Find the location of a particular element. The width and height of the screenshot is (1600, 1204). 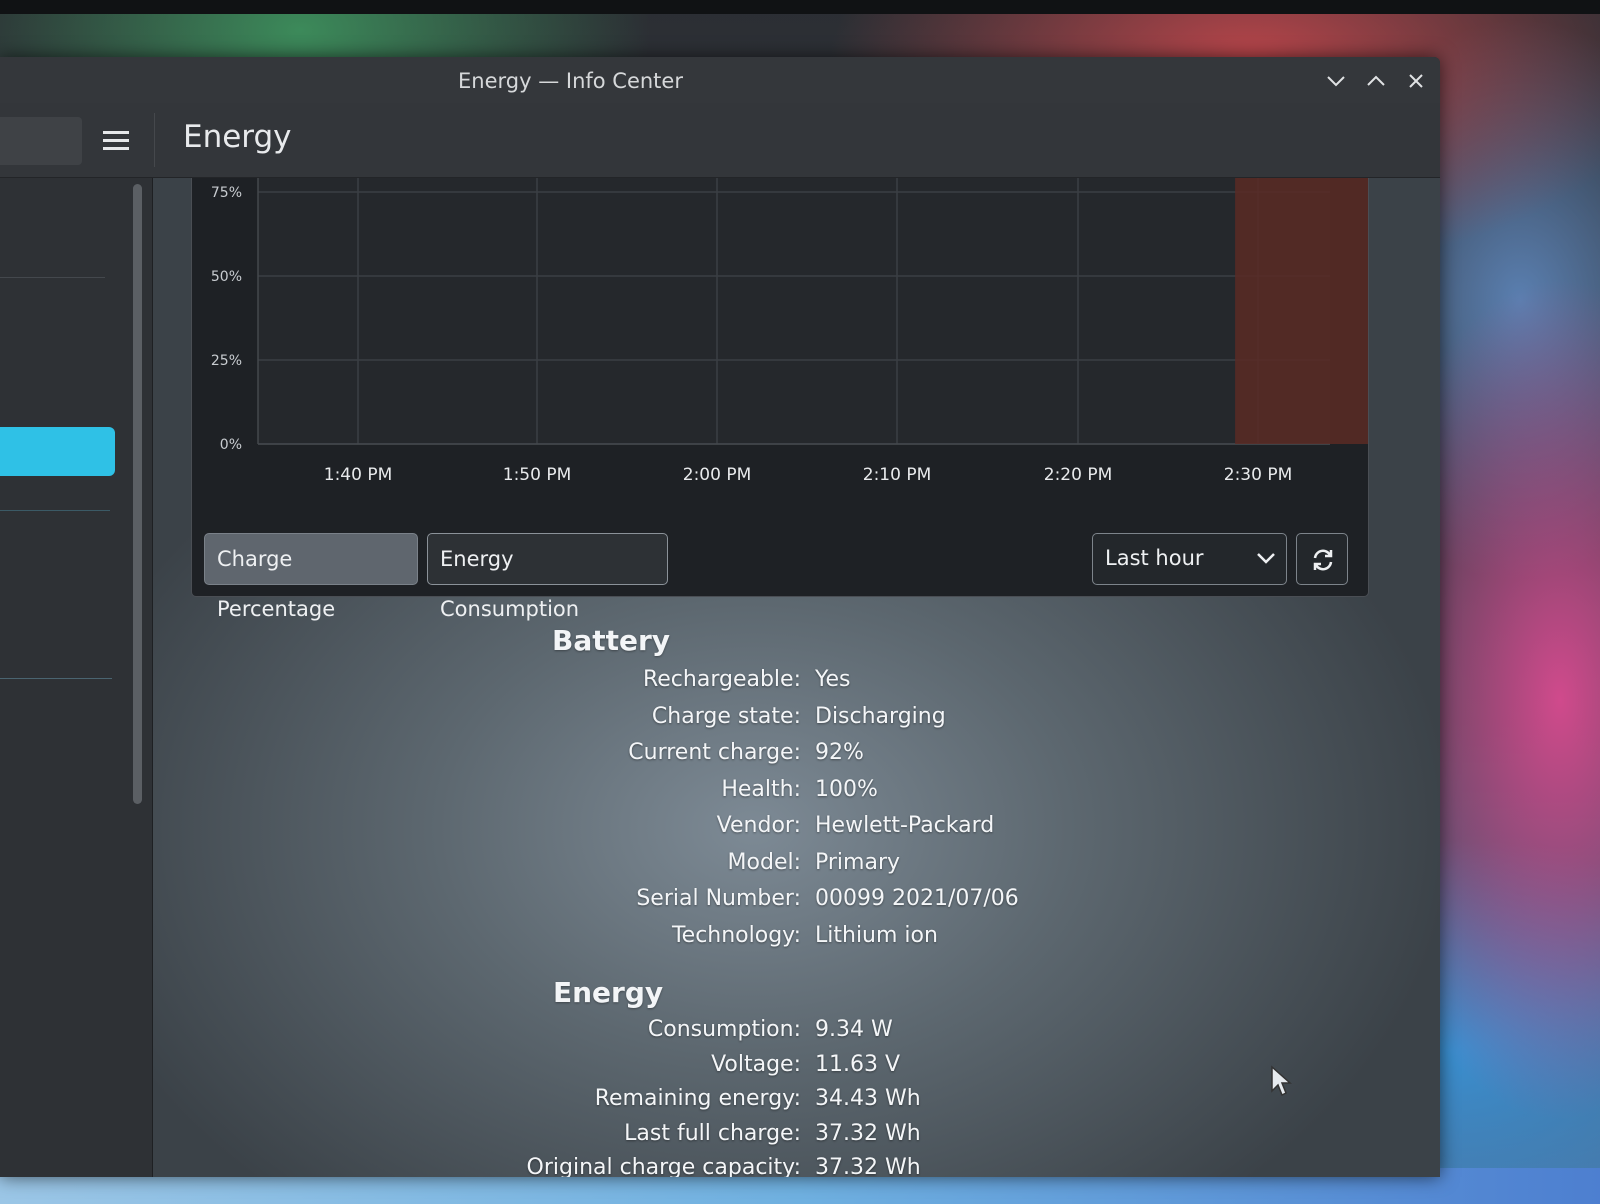

battery-detail-row: Model: Primary is located at coordinates (796, 867).